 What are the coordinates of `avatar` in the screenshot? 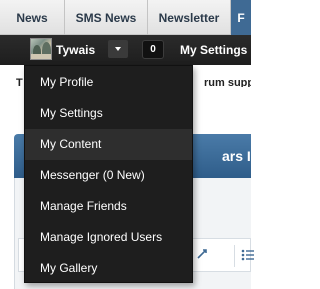 It's located at (41, 49).